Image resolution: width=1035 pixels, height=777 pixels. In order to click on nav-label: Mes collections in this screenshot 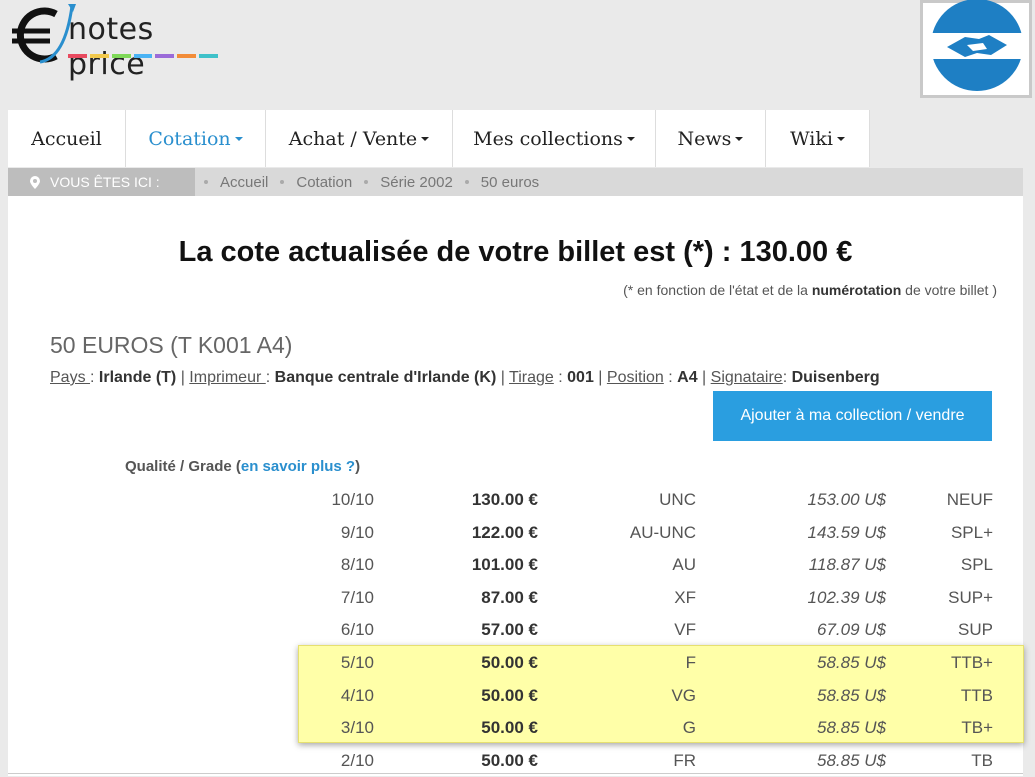, I will do `click(548, 138)`.